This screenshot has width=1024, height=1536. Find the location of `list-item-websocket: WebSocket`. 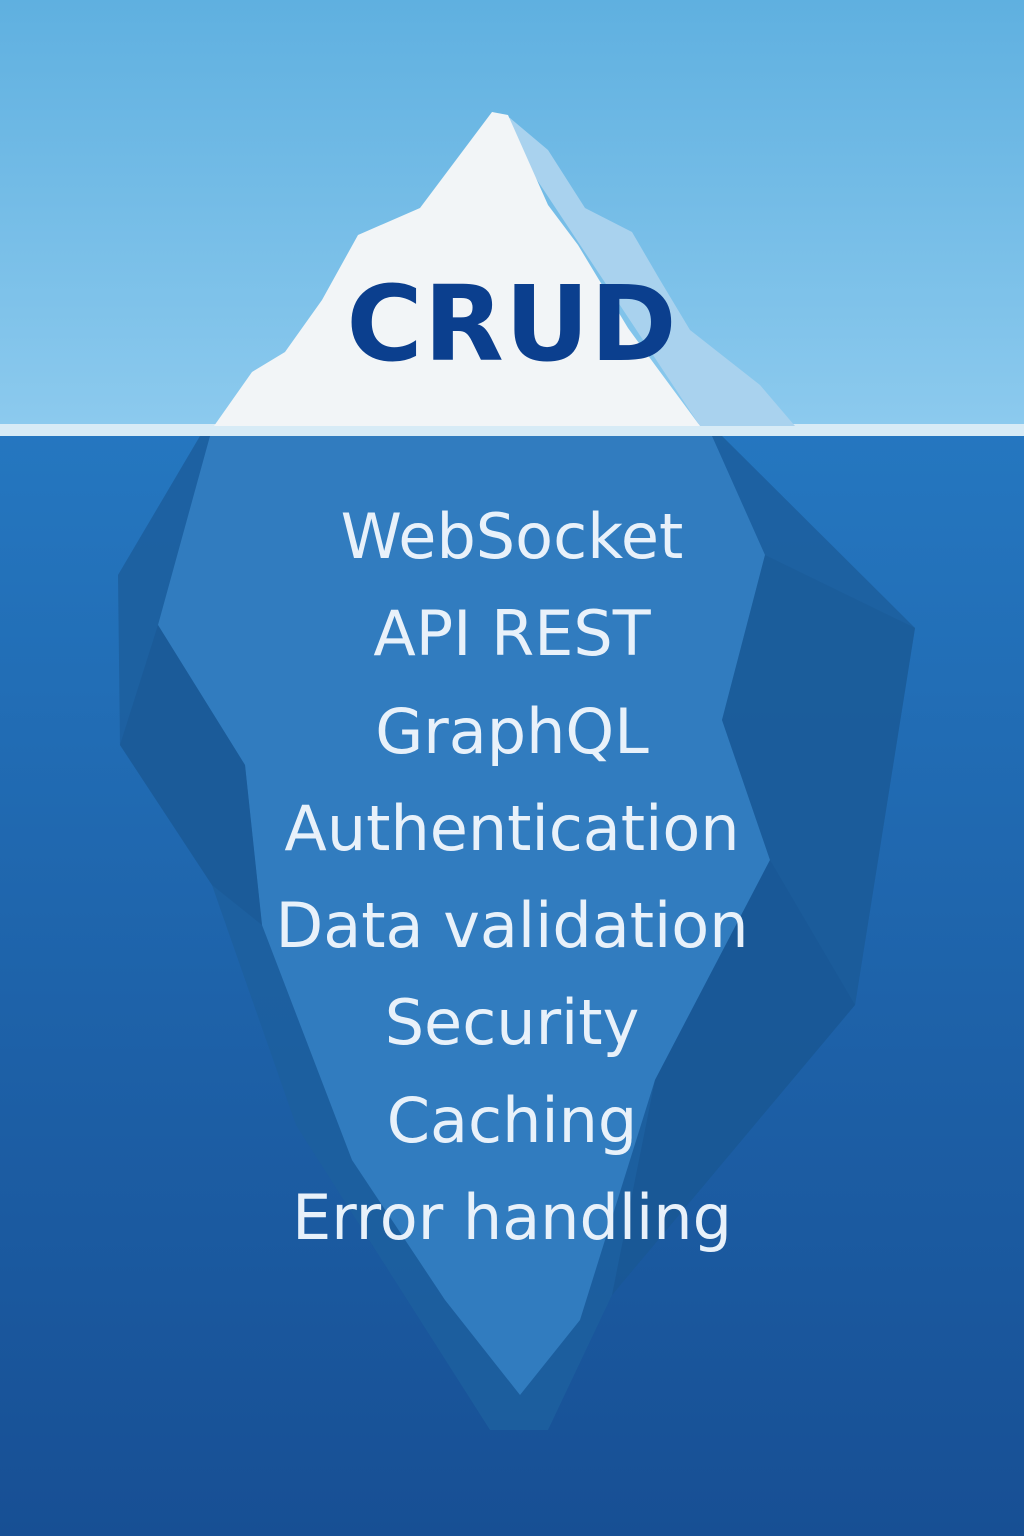

list-item-websocket: WebSocket is located at coordinates (512, 536).